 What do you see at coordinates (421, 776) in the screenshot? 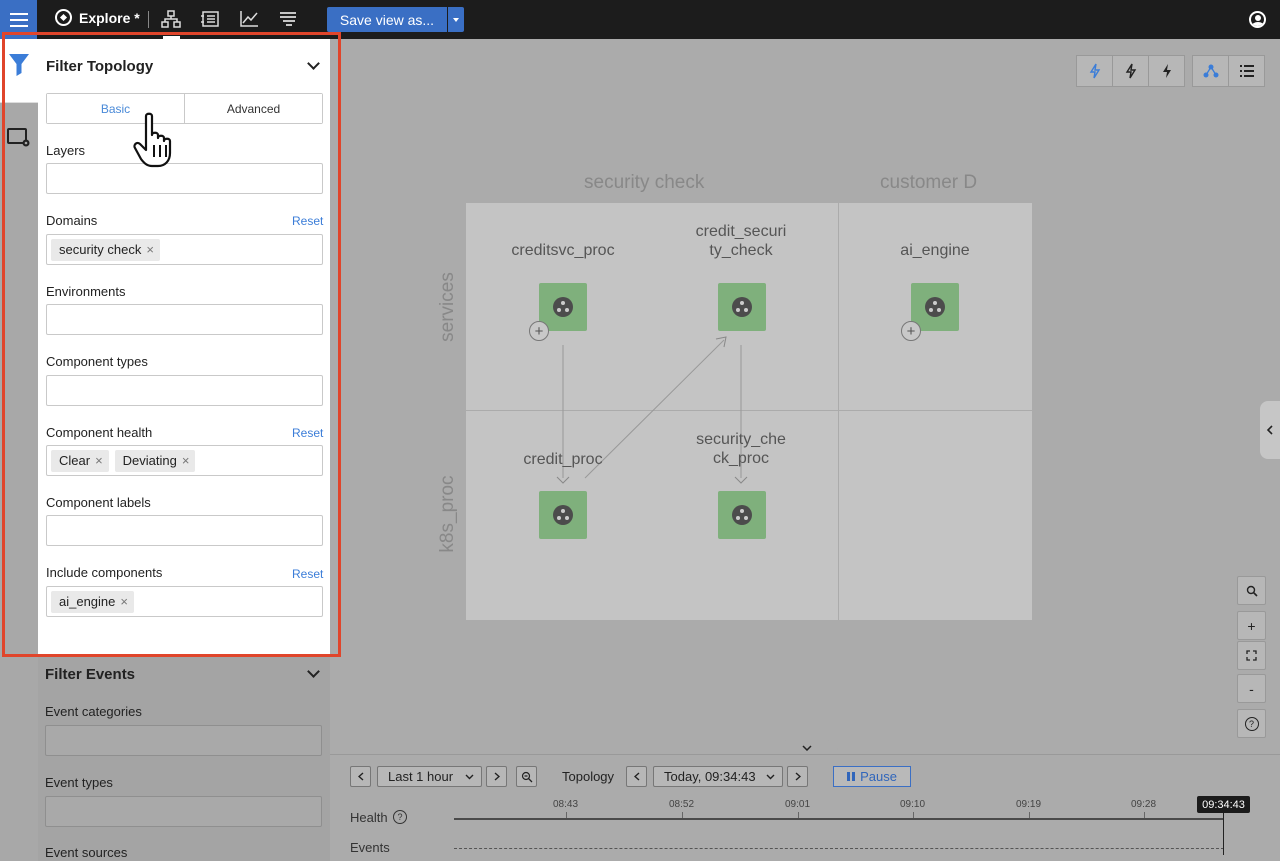
I see `time-range-value: Last 1 hour` at bounding box center [421, 776].